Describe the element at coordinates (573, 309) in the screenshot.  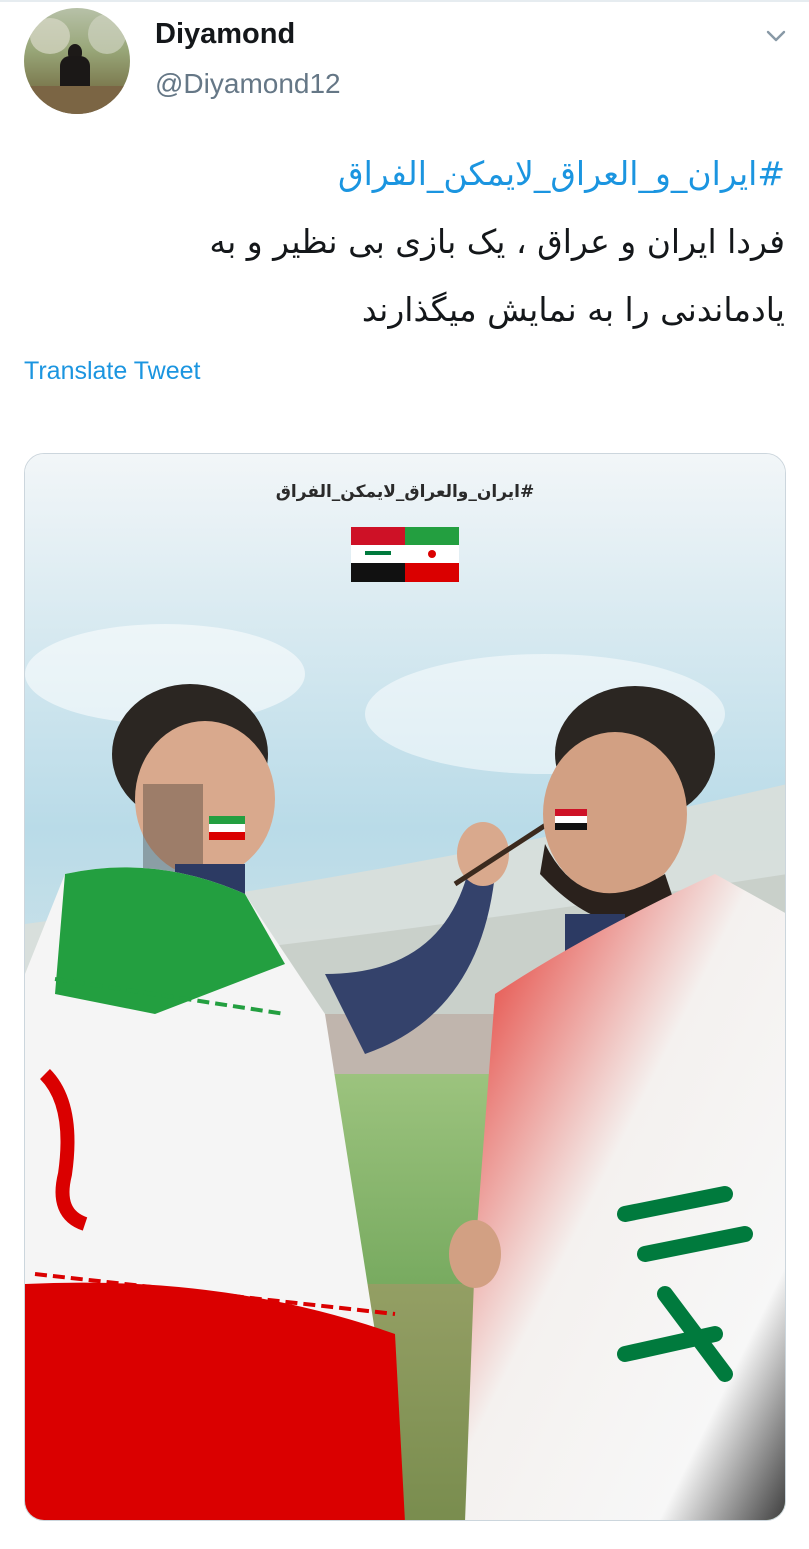
I see `tweet-line-2: یادماندنی را به نمایش میگذارند` at that location.